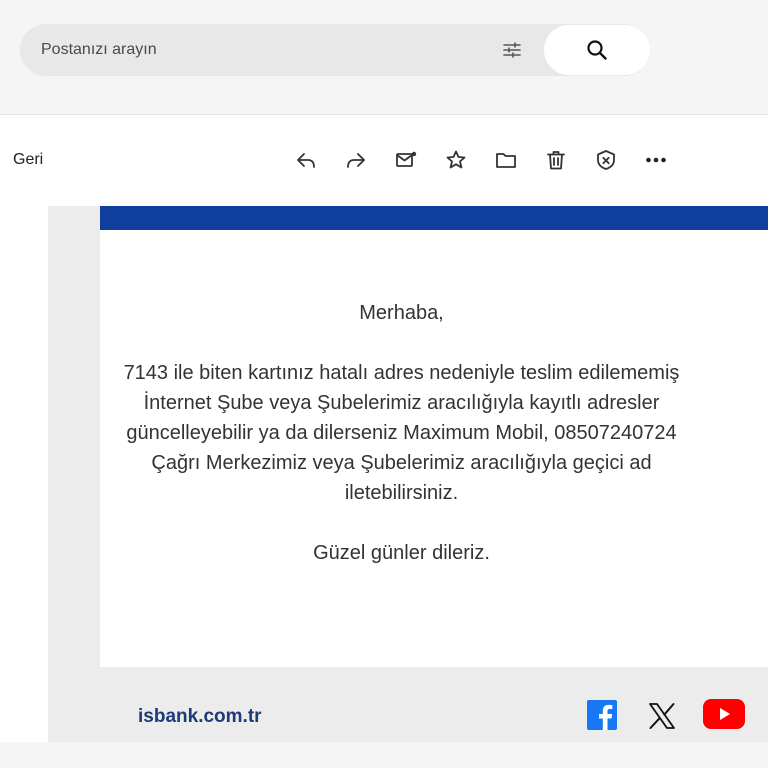 Image resolution: width=768 pixels, height=768 pixels. I want to click on message-line: iletebilirsiniz., so click(401, 493).